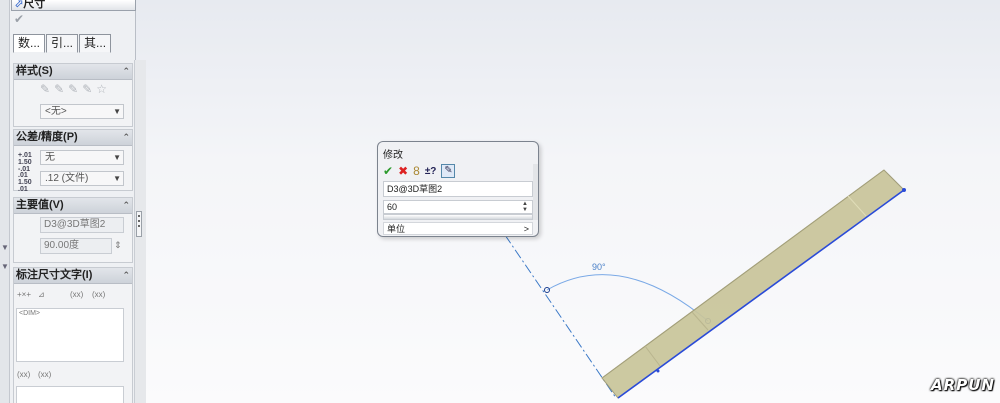 This screenshot has height=403, width=1000. I want to click on expand-arrow-icon-2: ▼, so click(5, 266).